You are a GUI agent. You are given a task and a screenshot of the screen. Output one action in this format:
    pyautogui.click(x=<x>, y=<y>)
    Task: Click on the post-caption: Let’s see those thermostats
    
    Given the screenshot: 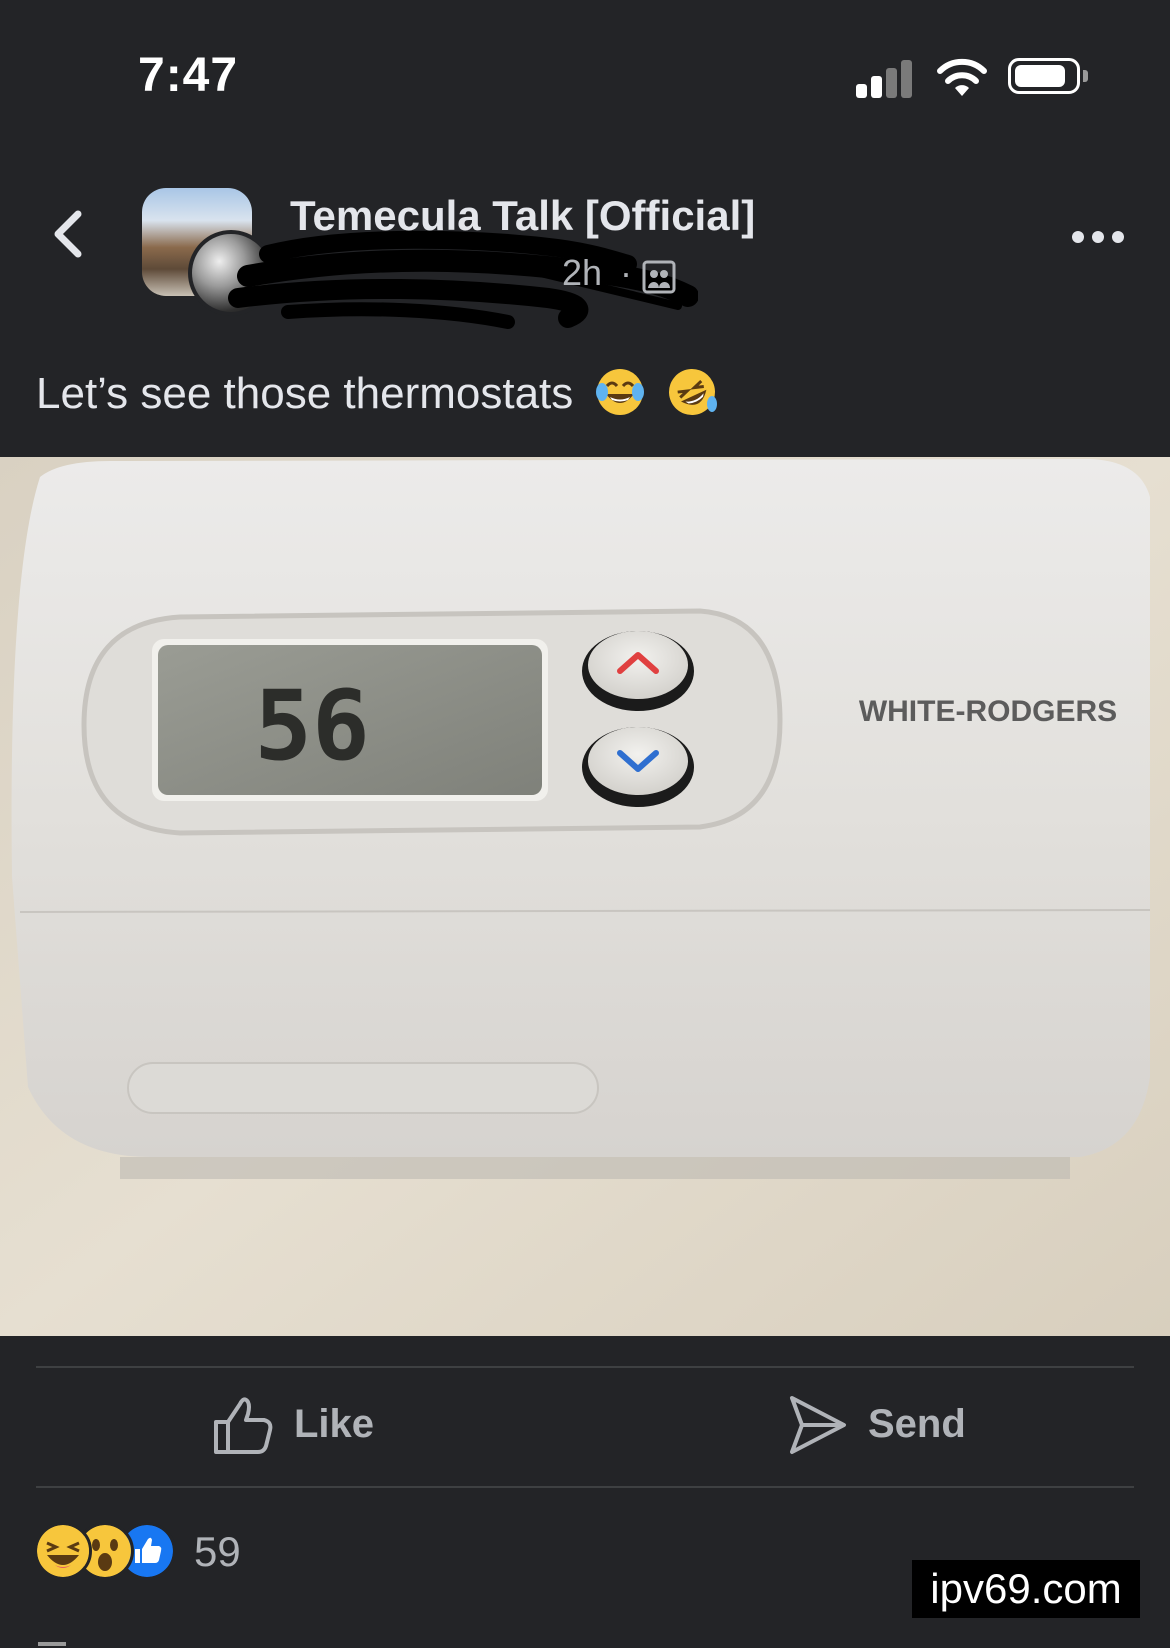 What is the action you would take?
    pyautogui.click(x=377, y=392)
    